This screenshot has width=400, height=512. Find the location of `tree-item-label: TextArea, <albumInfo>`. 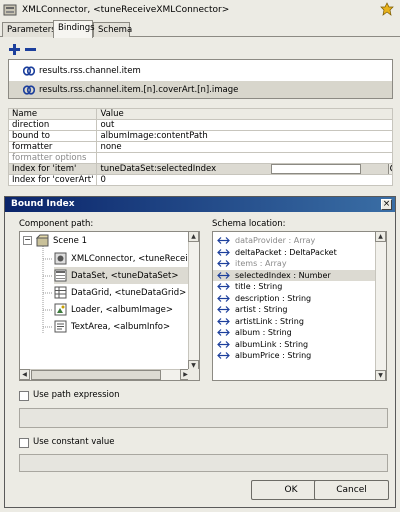

tree-item-label: TextArea, <albumInfo> is located at coordinates (121, 326).